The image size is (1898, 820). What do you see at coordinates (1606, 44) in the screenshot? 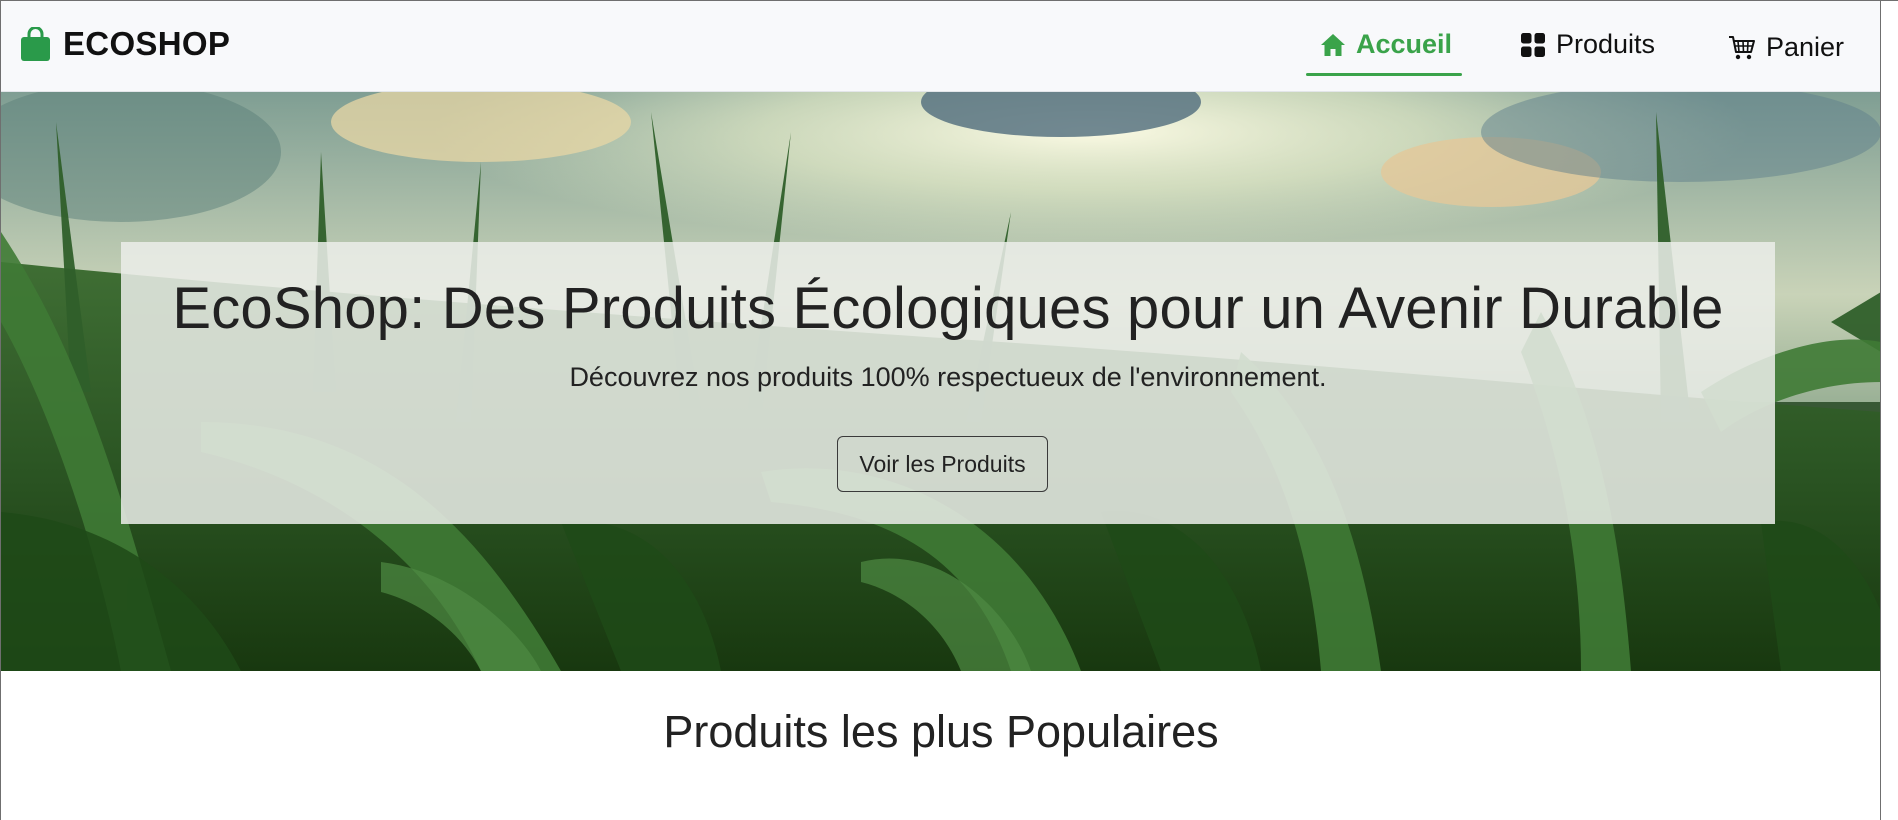
I see `nav-item-label: Produits` at bounding box center [1606, 44].